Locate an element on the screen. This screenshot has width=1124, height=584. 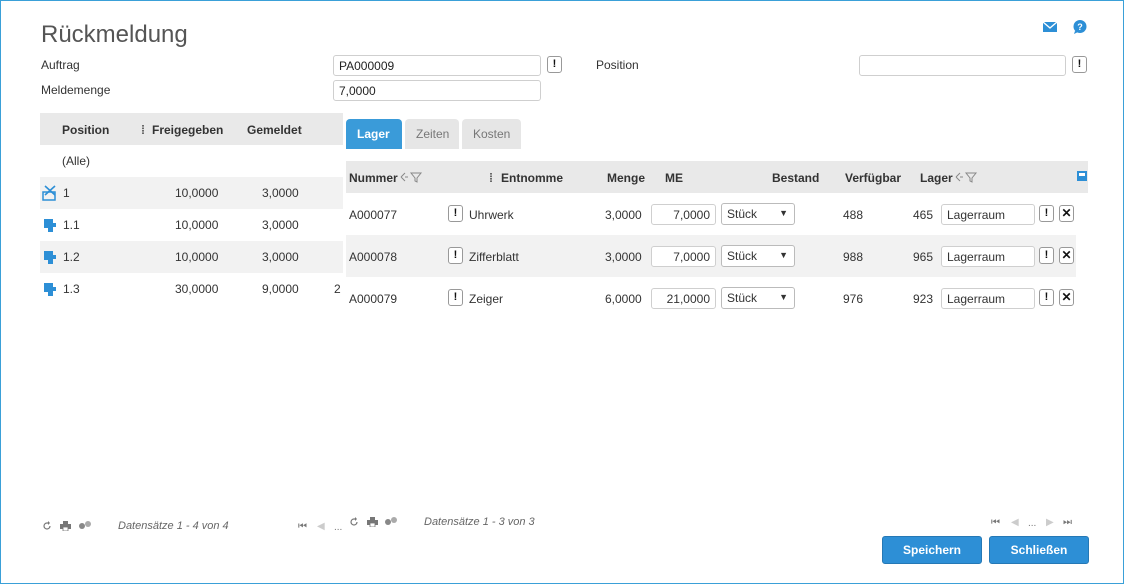
position-label: Position is located at coordinates (617, 65).